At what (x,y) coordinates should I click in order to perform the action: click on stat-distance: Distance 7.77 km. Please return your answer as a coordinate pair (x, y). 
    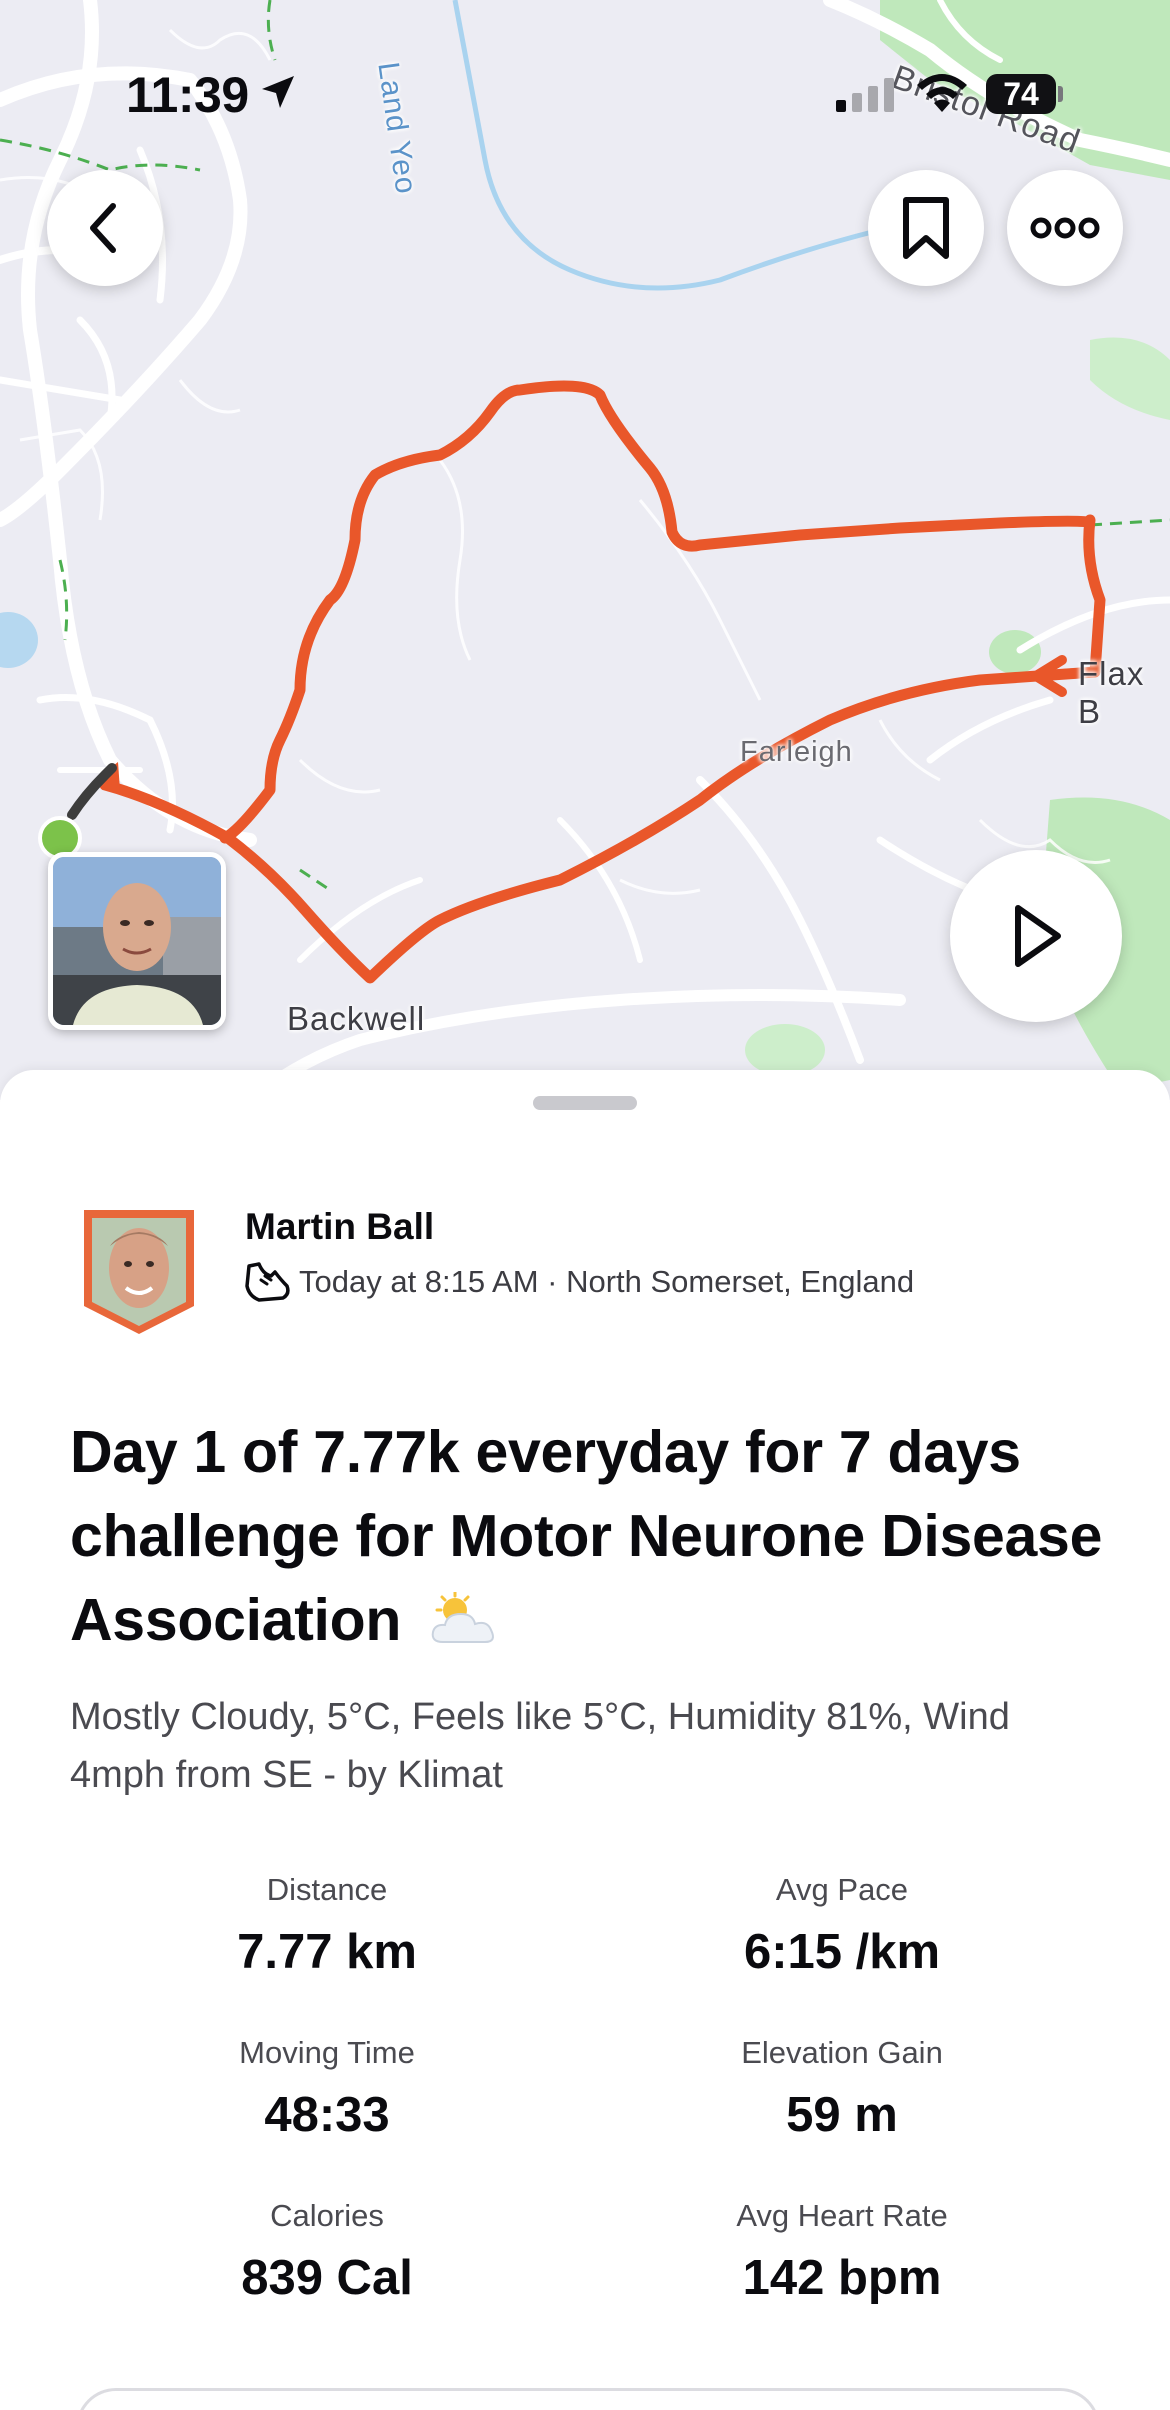
    Looking at the image, I should click on (327, 1925).